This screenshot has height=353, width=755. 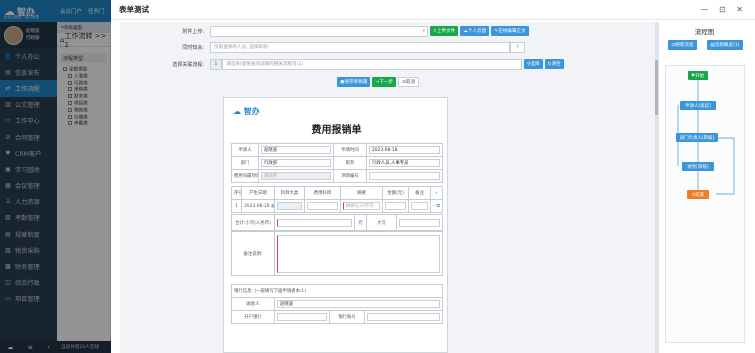 What do you see at coordinates (372, 64) in the screenshot?
I see `related-flow-input: 请选择(能够查阅选择的相关流程可以)` at bounding box center [372, 64].